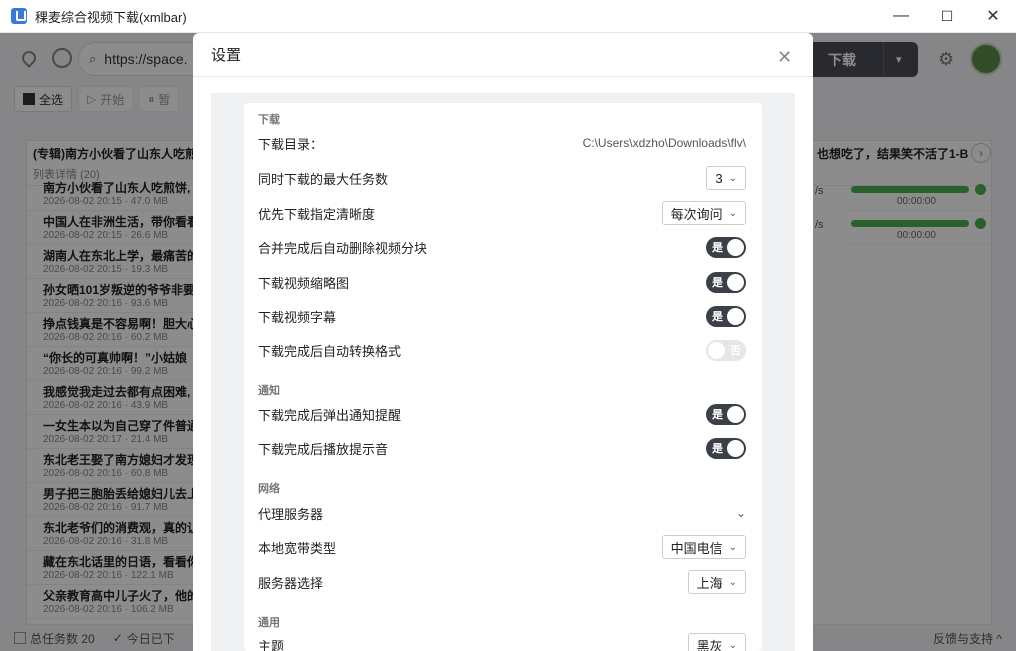  Describe the element at coordinates (726, 316) in the screenshot. I see `subtitle-toggle: 是` at that location.